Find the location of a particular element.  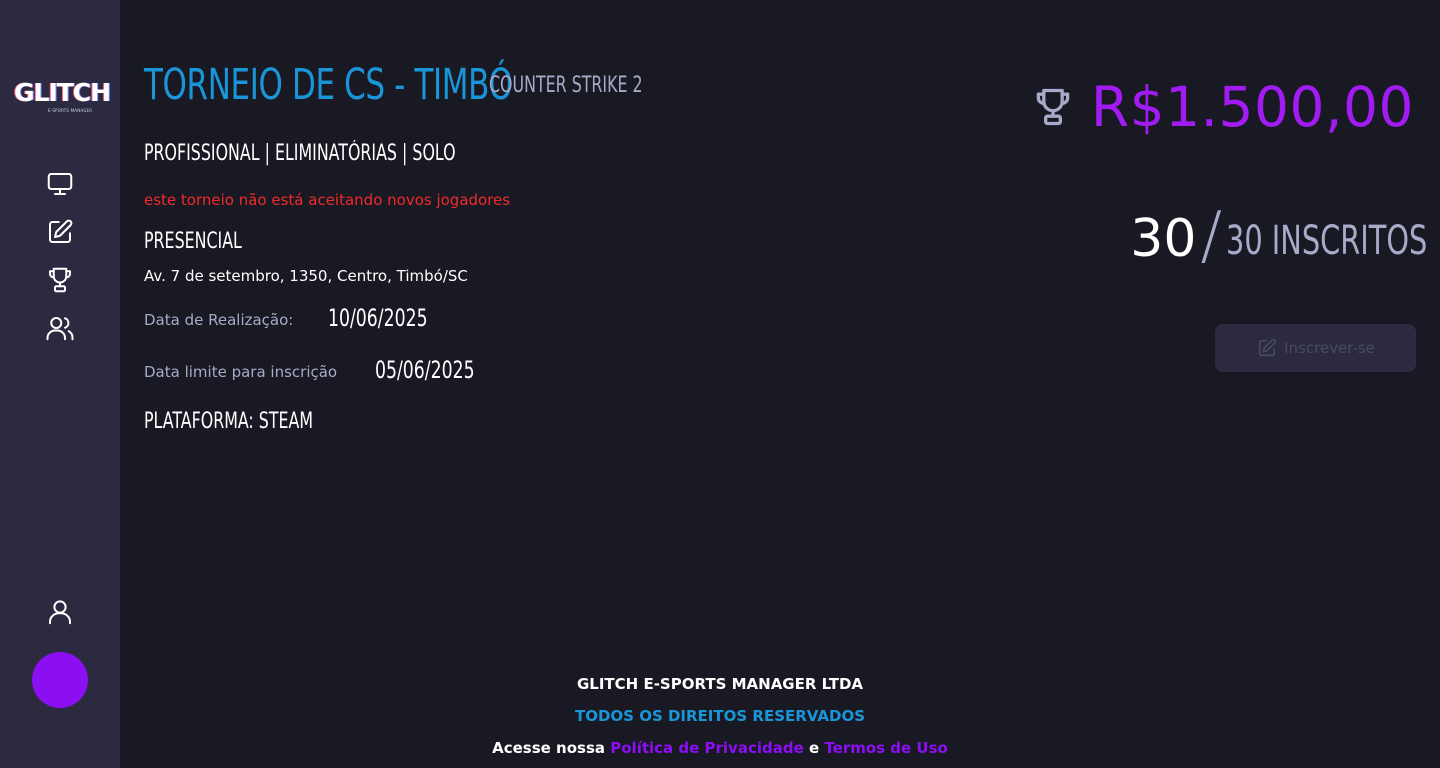

capacity-count: 30 INSCRITOS is located at coordinates (1327, 241).